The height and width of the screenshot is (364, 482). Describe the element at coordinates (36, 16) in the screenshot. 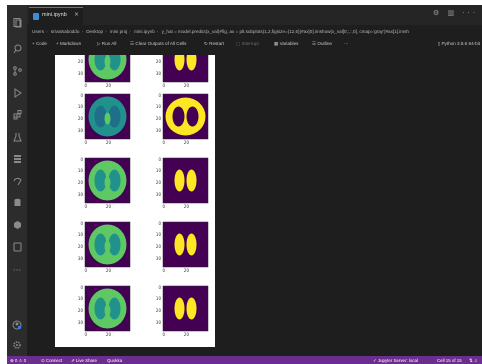

I see `notebook-file-icon` at that location.